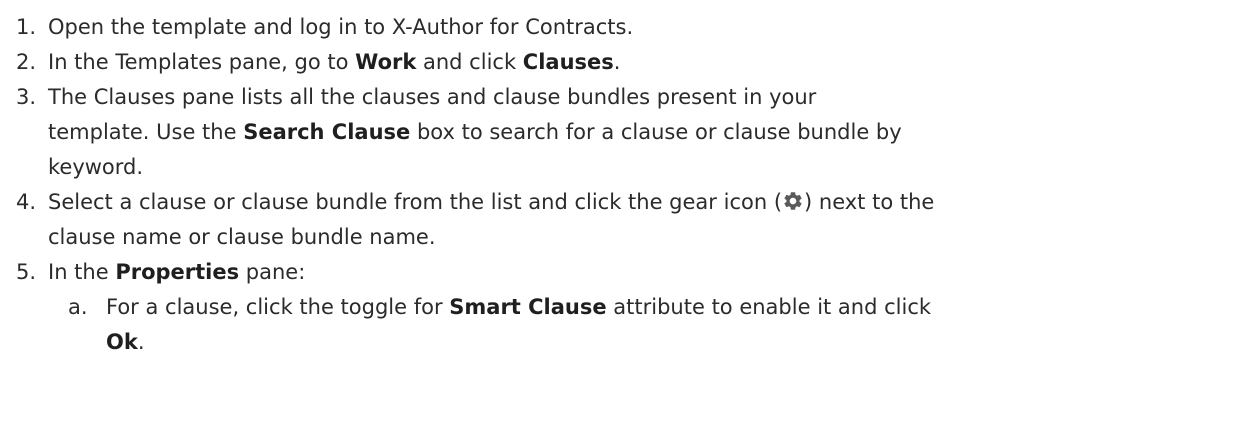  What do you see at coordinates (202, 62) in the screenshot?
I see `step-text: In the Templates pane, go to` at bounding box center [202, 62].